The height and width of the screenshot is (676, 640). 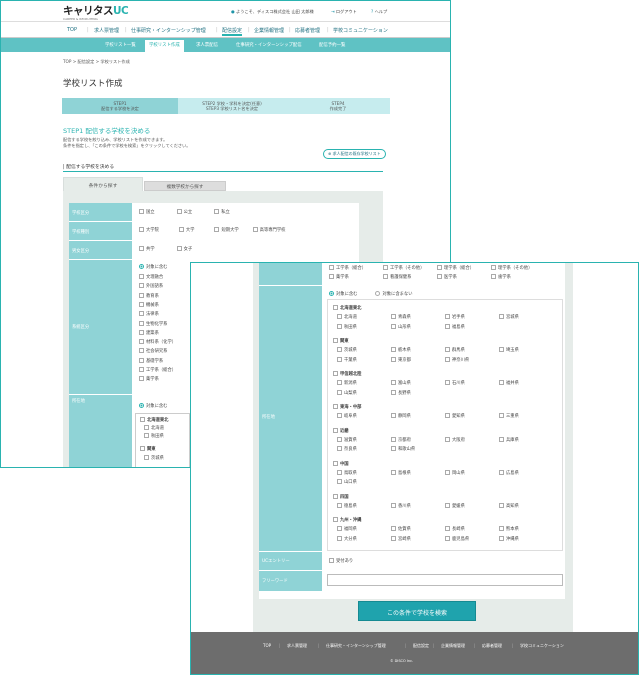 I want to click on region-kanto: 関東, so click(x=148, y=449).